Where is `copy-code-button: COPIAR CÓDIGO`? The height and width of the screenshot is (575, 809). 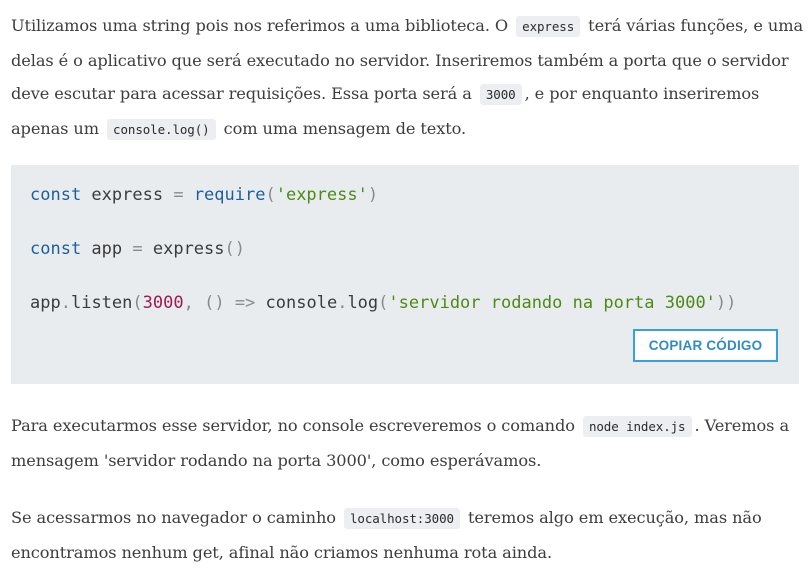 copy-code-button: COPIAR CÓDIGO is located at coordinates (705, 345).